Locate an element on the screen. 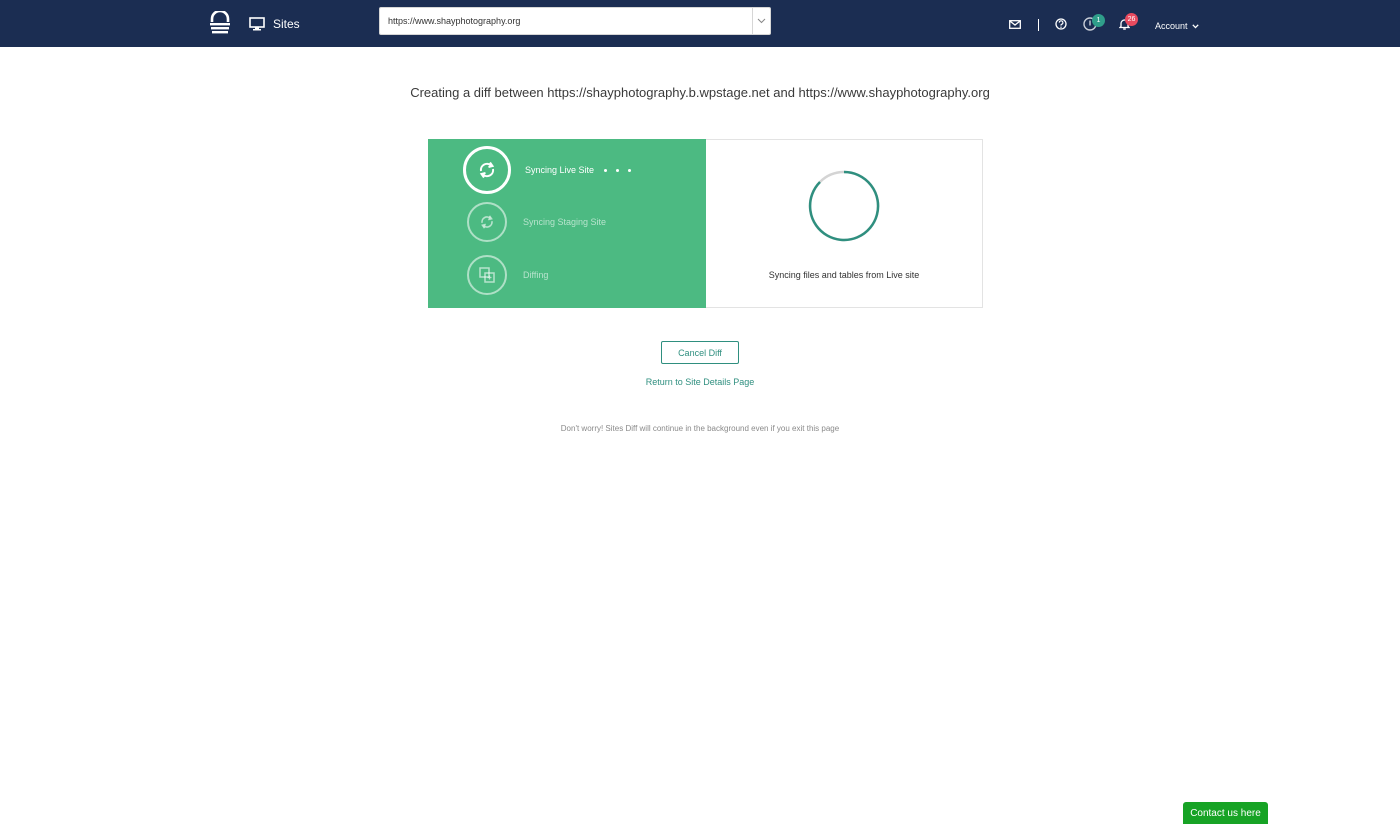  bell-icon: 26 is located at coordinates (1127, 22).